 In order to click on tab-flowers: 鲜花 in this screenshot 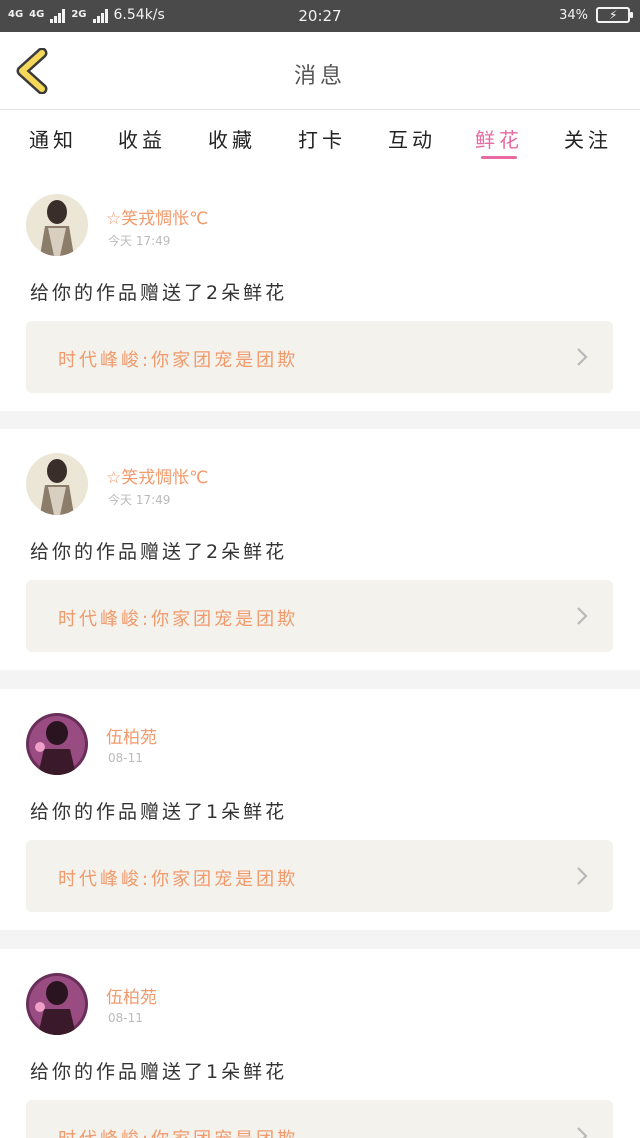, I will do `click(499, 141)`.